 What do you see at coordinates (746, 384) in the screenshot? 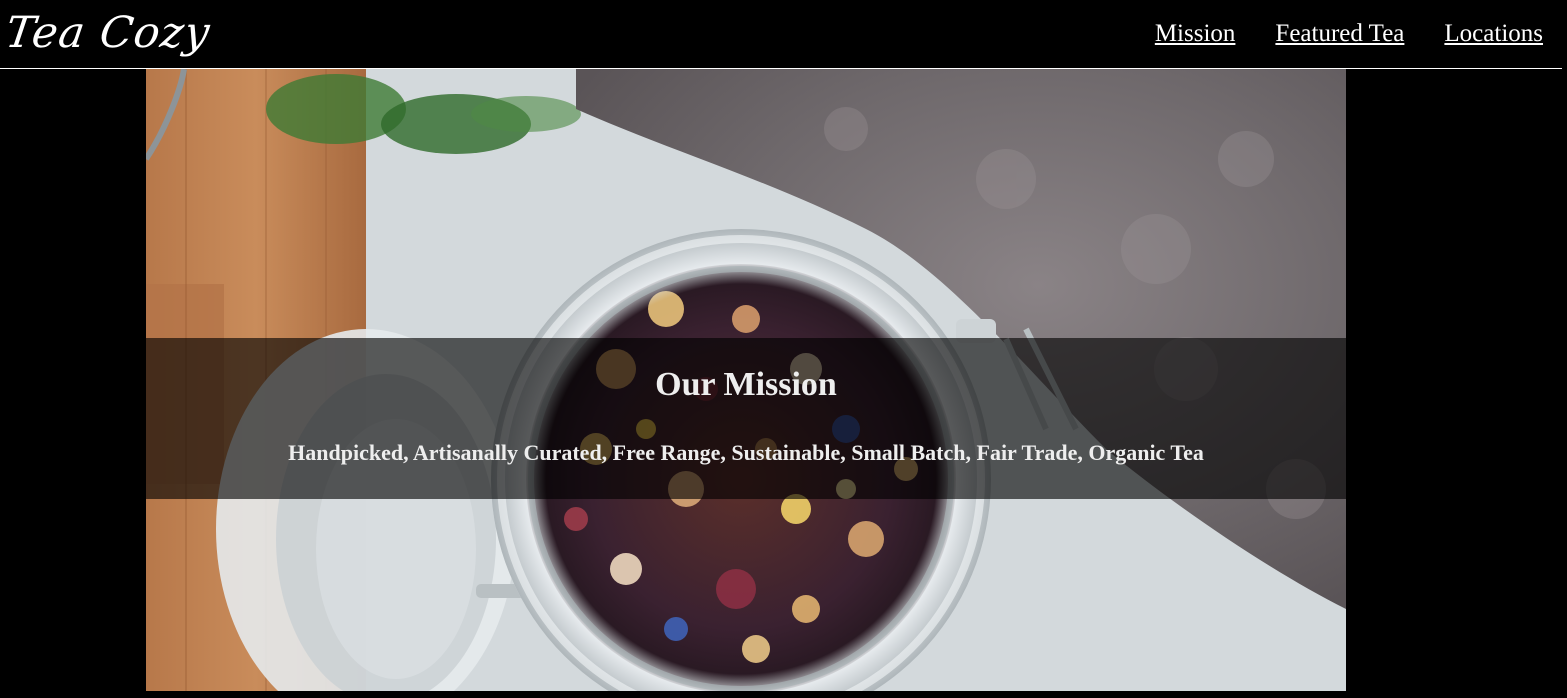
I see `mission-title: Our Mission` at bounding box center [746, 384].